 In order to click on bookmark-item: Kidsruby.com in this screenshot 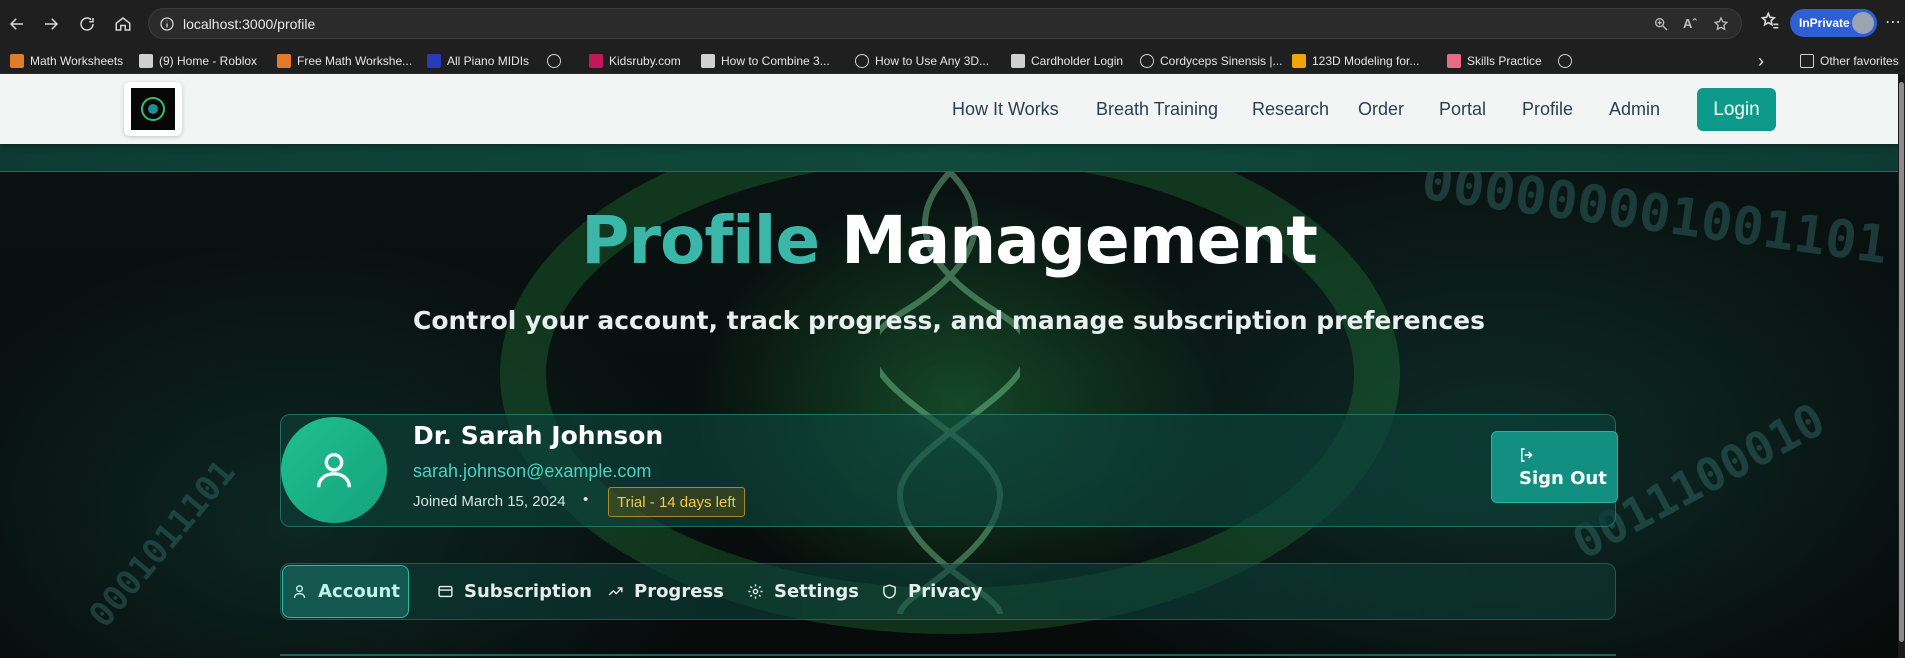, I will do `click(635, 61)`.